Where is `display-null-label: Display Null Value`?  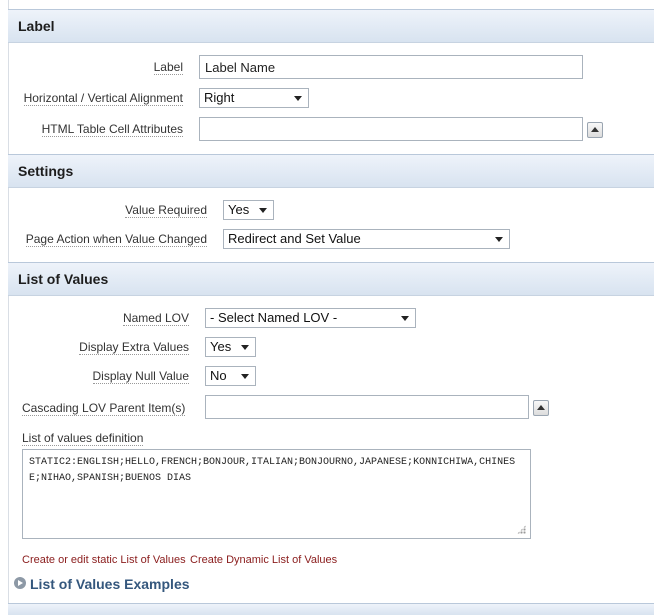 display-null-label: Display Null Value is located at coordinates (140, 376).